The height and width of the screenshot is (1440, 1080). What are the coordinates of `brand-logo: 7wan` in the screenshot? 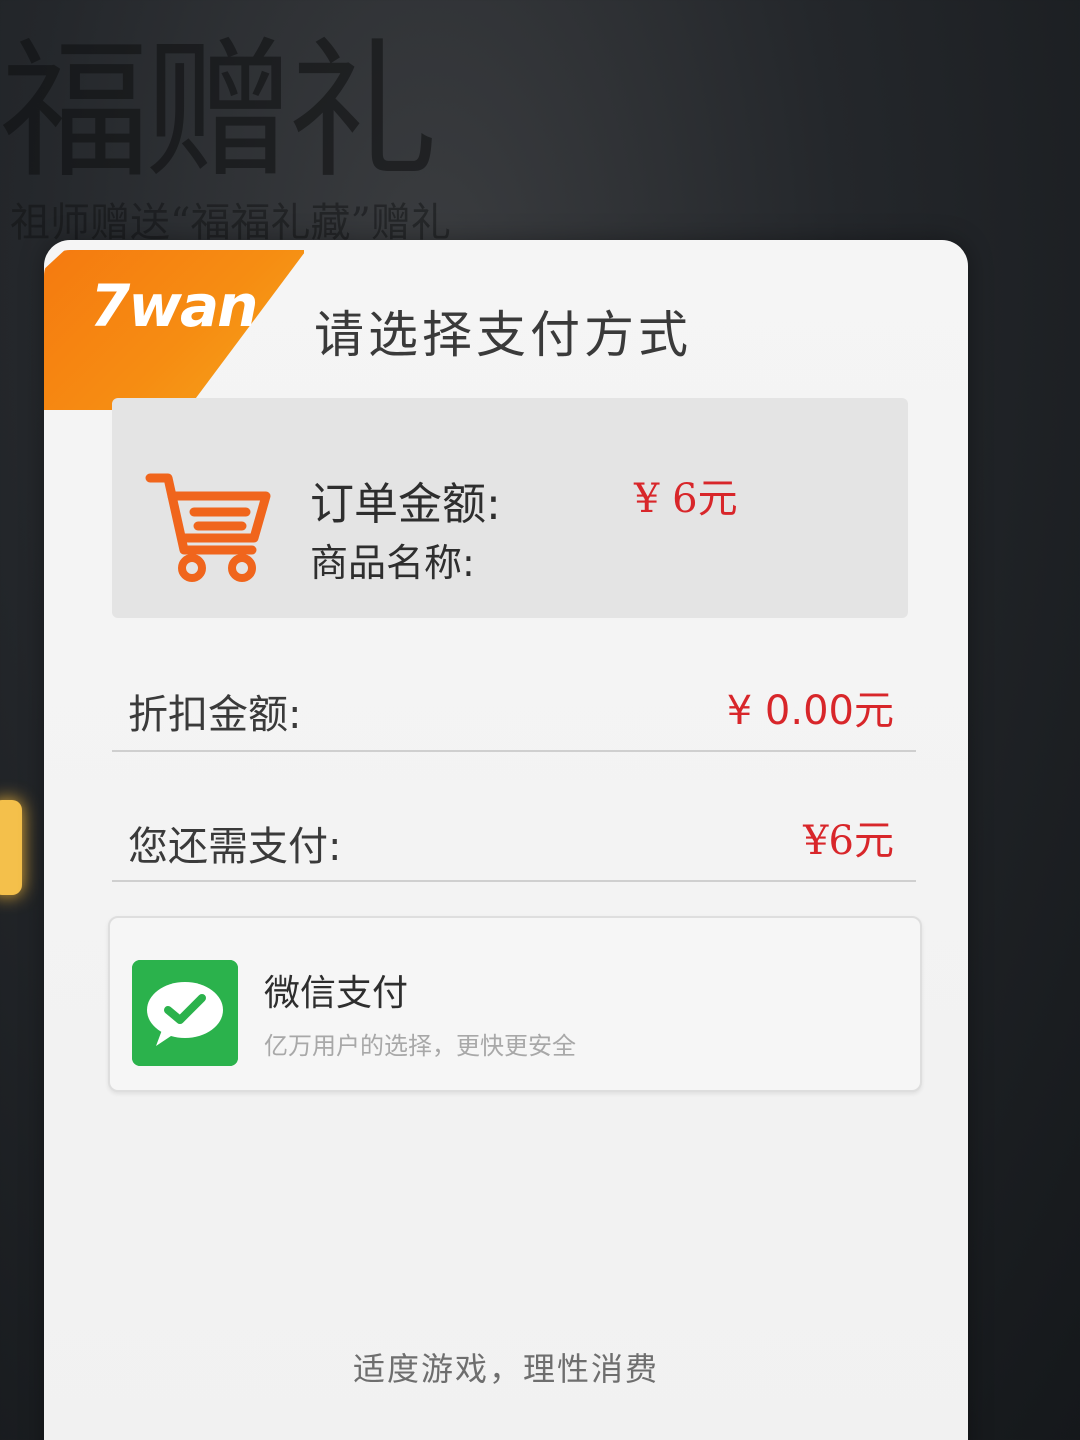 It's located at (174, 306).